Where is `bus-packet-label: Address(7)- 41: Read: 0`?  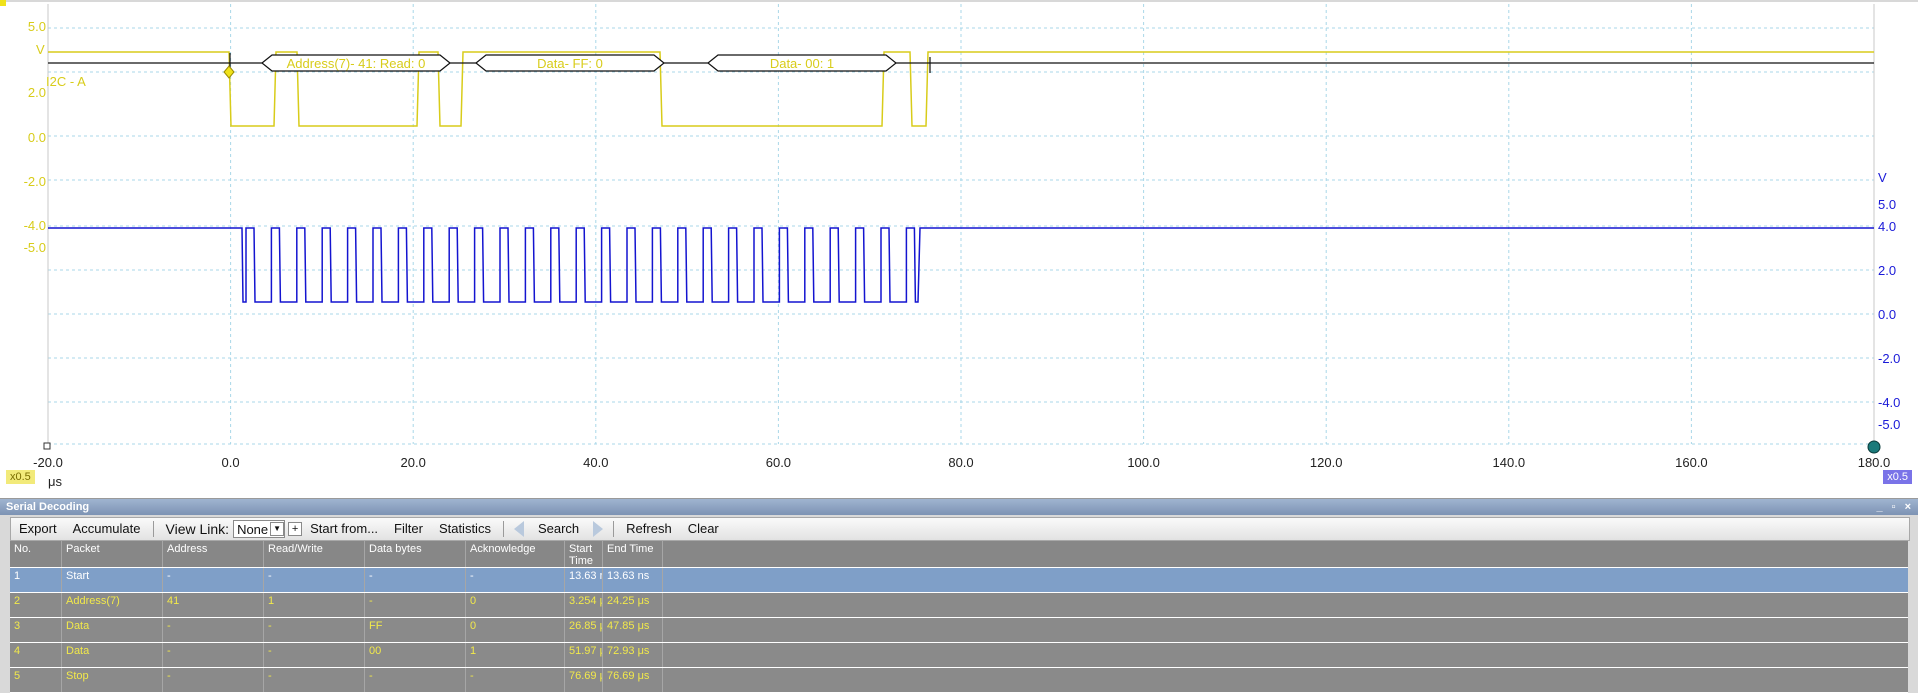
bus-packet-label: Address(7)- 41: Read: 0 is located at coordinates (356, 63).